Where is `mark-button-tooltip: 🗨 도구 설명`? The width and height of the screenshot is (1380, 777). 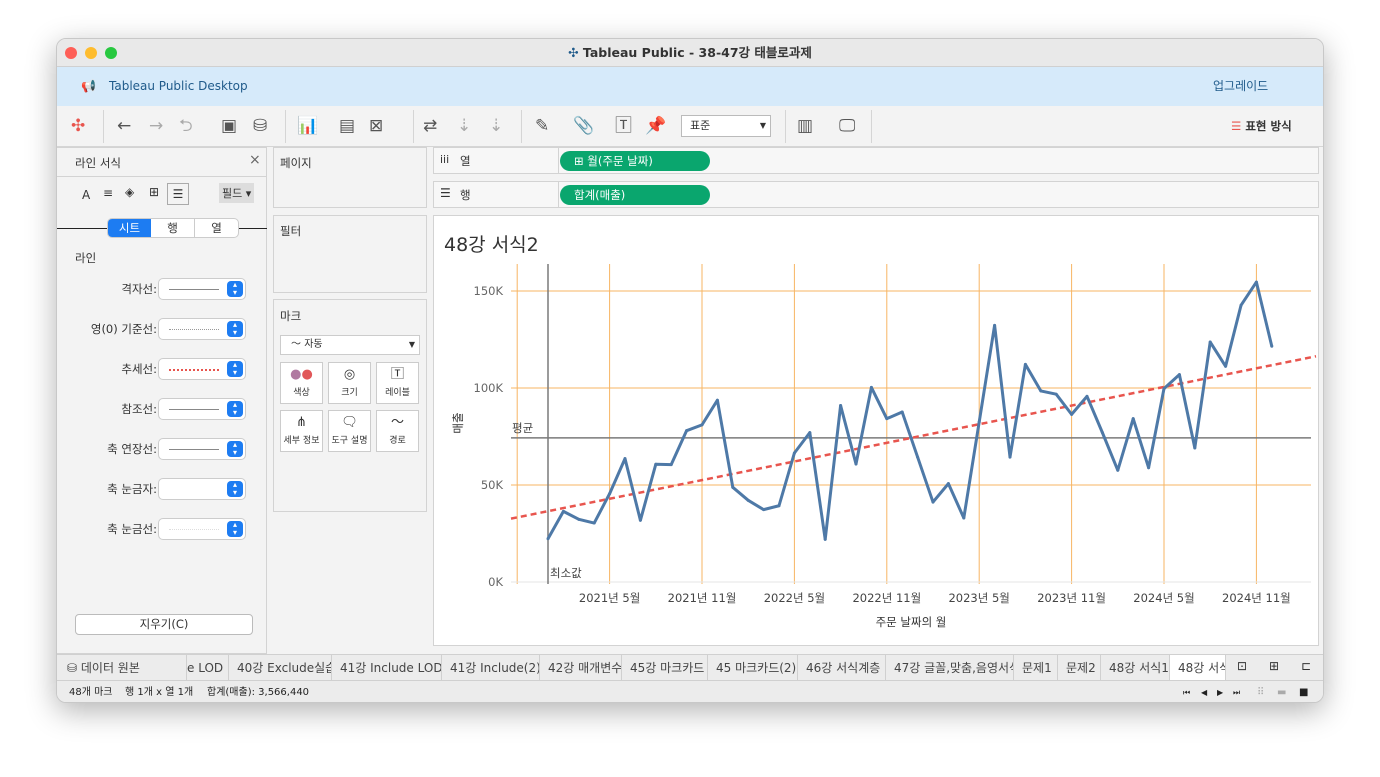
mark-button-tooltip: 🗨 도구 설명 is located at coordinates (349, 431).